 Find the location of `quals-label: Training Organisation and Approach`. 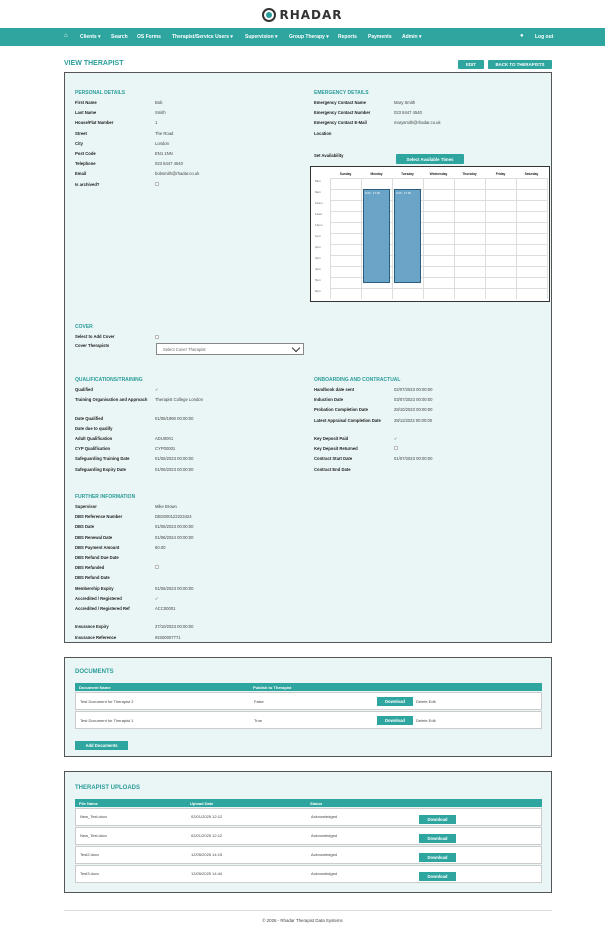

quals-label: Training Organisation and Approach is located at coordinates (111, 400).